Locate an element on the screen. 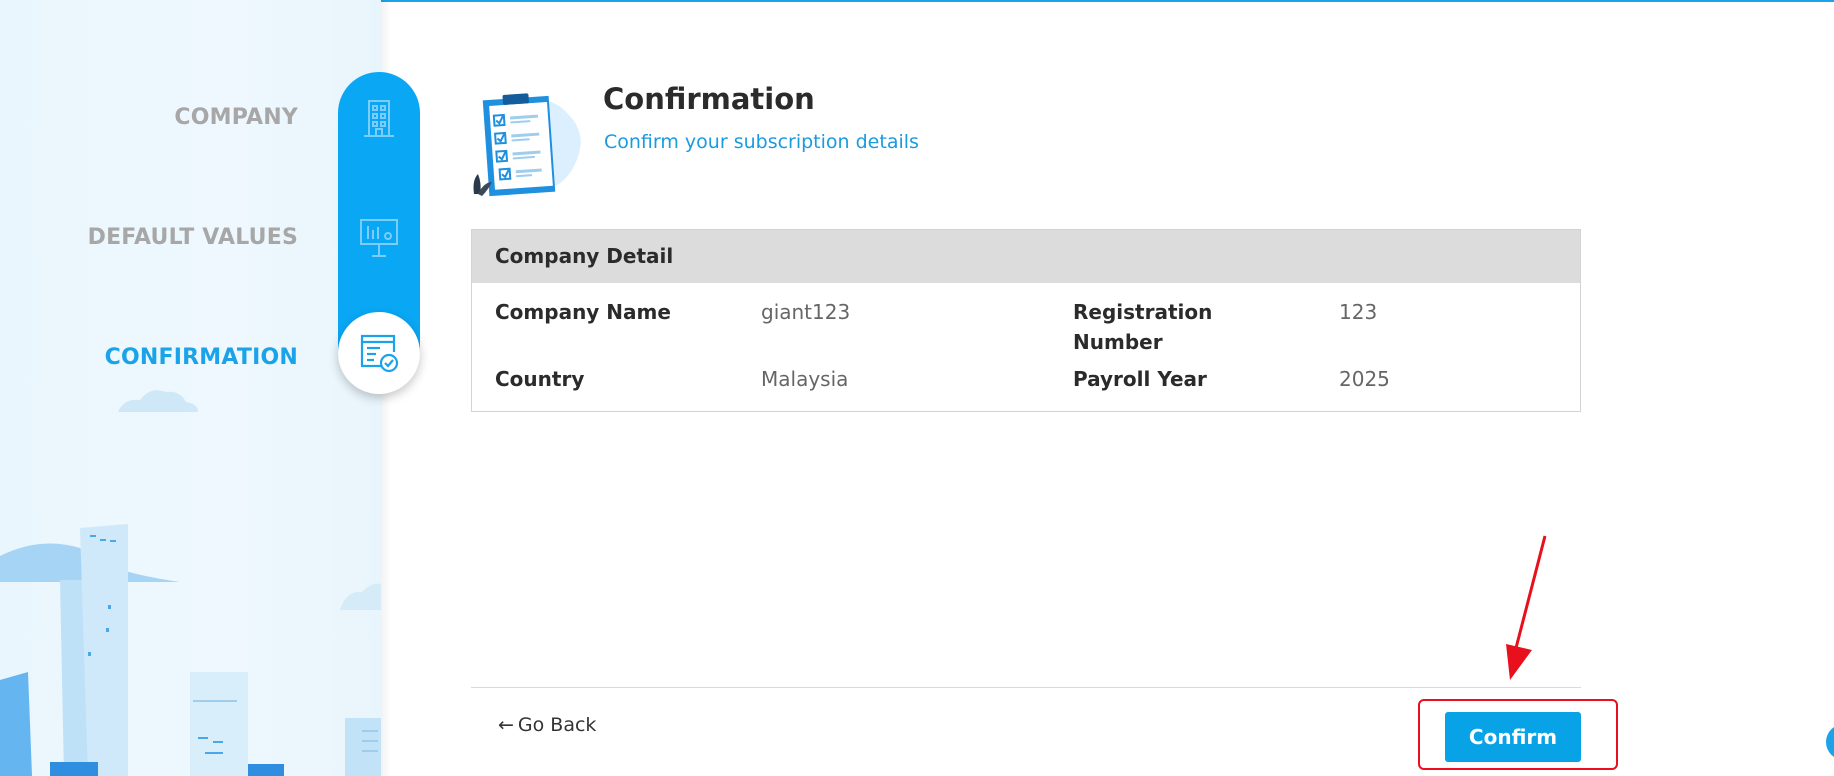  footer-divider is located at coordinates (1026, 687).